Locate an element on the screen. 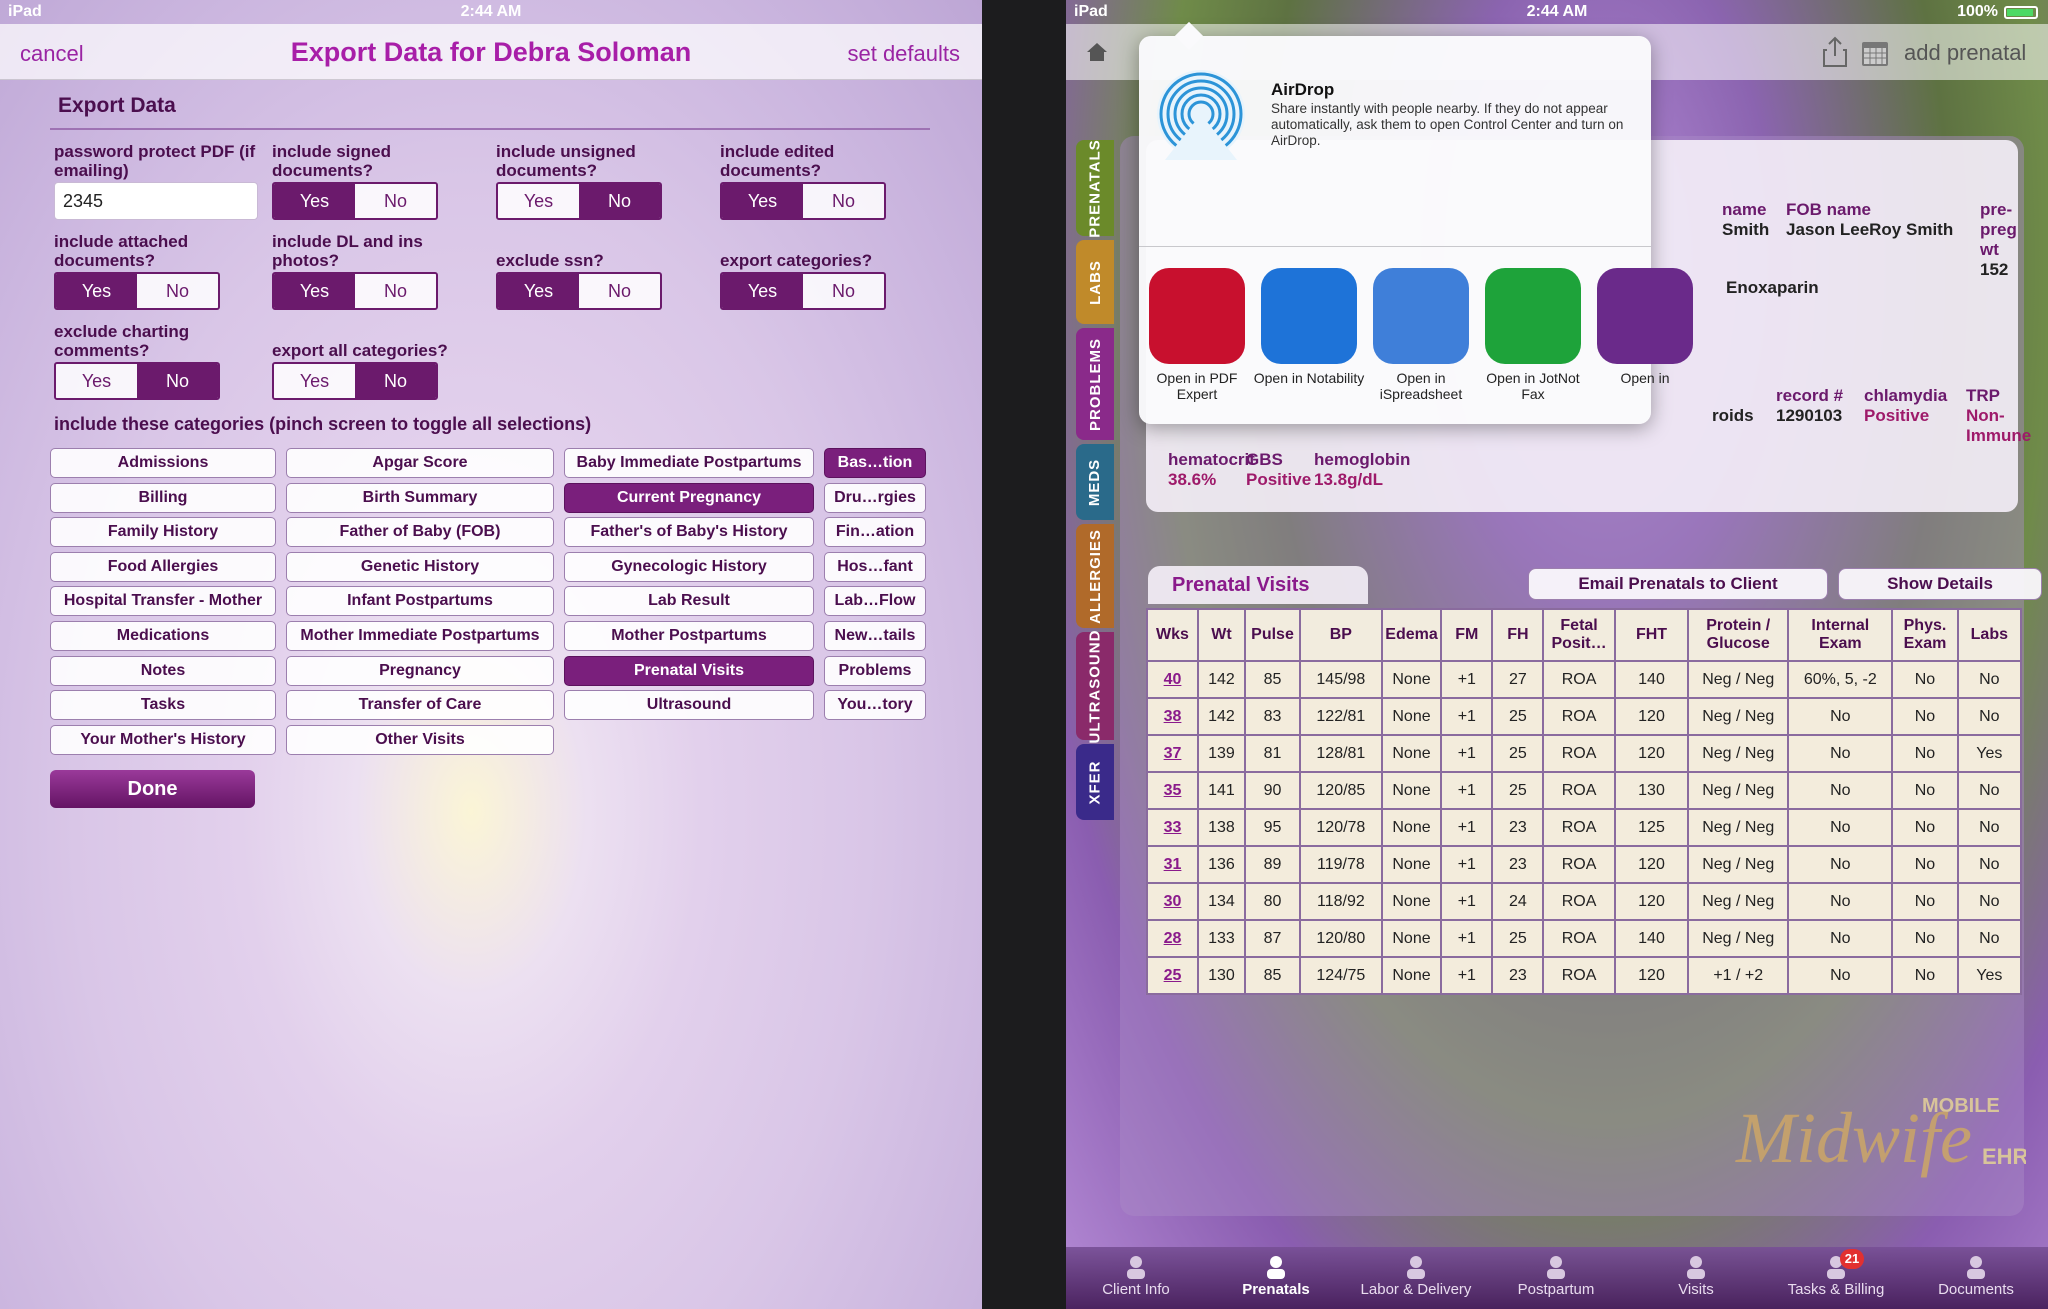 The height and width of the screenshot is (1309, 2048). tab-file-cabinet: Documents is located at coordinates (1976, 1278).